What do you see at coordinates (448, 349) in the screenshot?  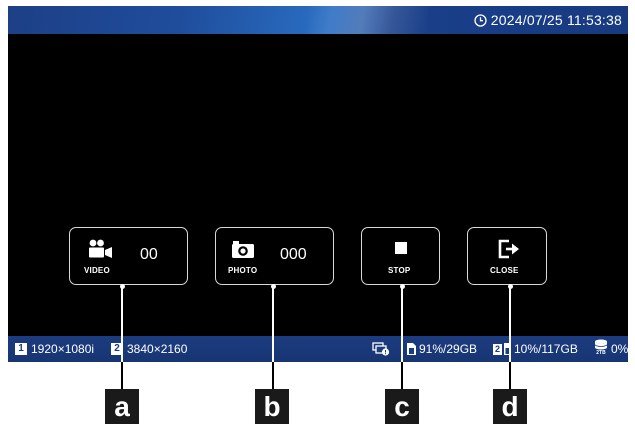 I see `storage-1-usage: 91%/29GB` at bounding box center [448, 349].